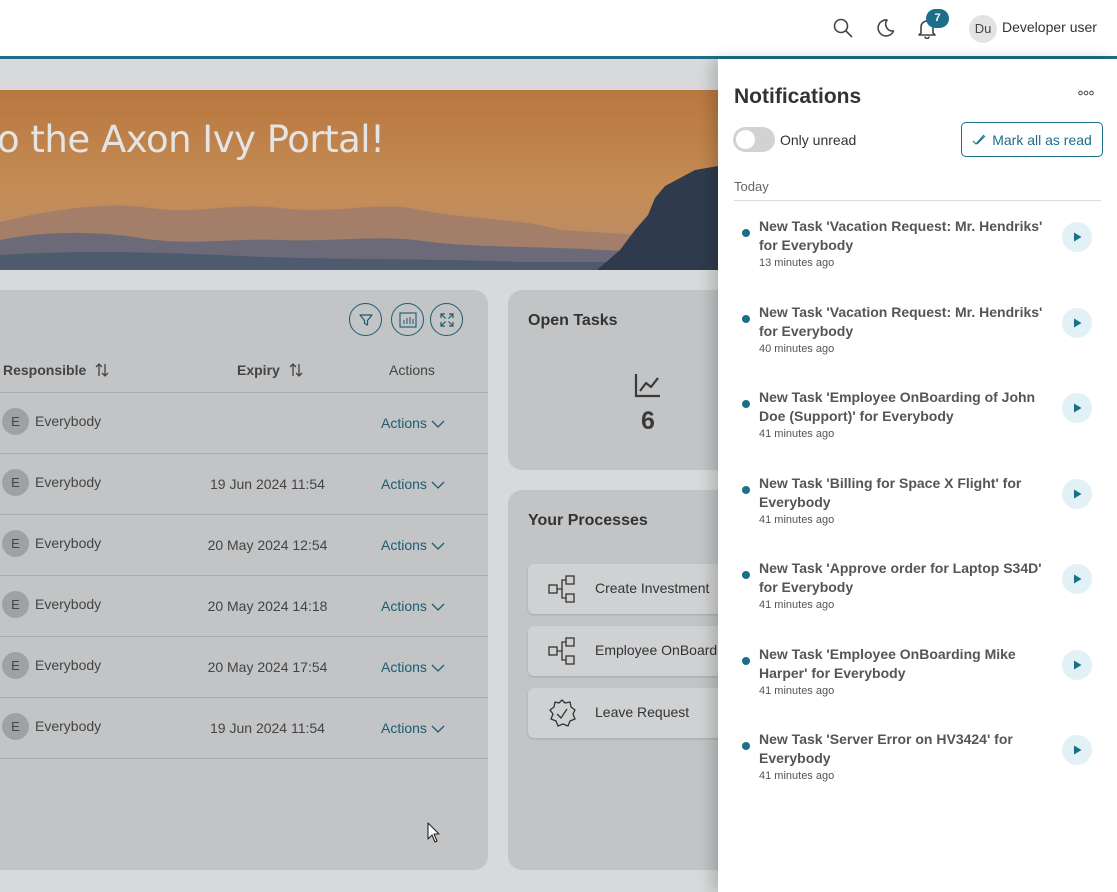 The image size is (1117, 892). I want to click on process-item: Create Investment, so click(623, 589).